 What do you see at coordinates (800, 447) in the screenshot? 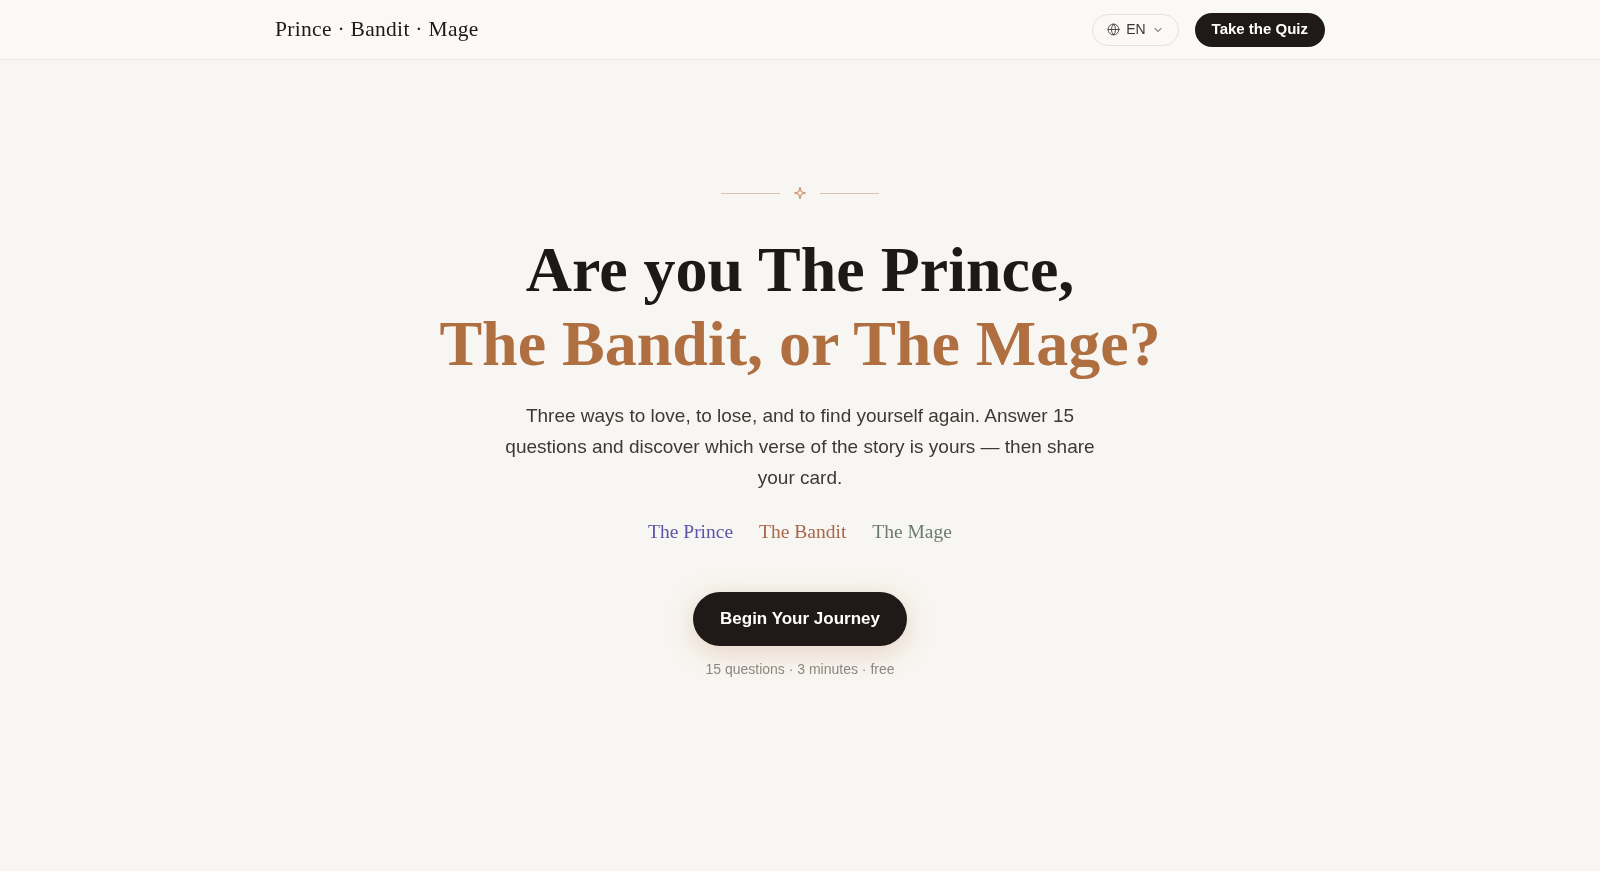
I see `intro-paragraph: Three ways to love, to lose, and to find yourself again. Answer 15 questions and discover which verse of the story is yours — then share your card.` at bounding box center [800, 447].